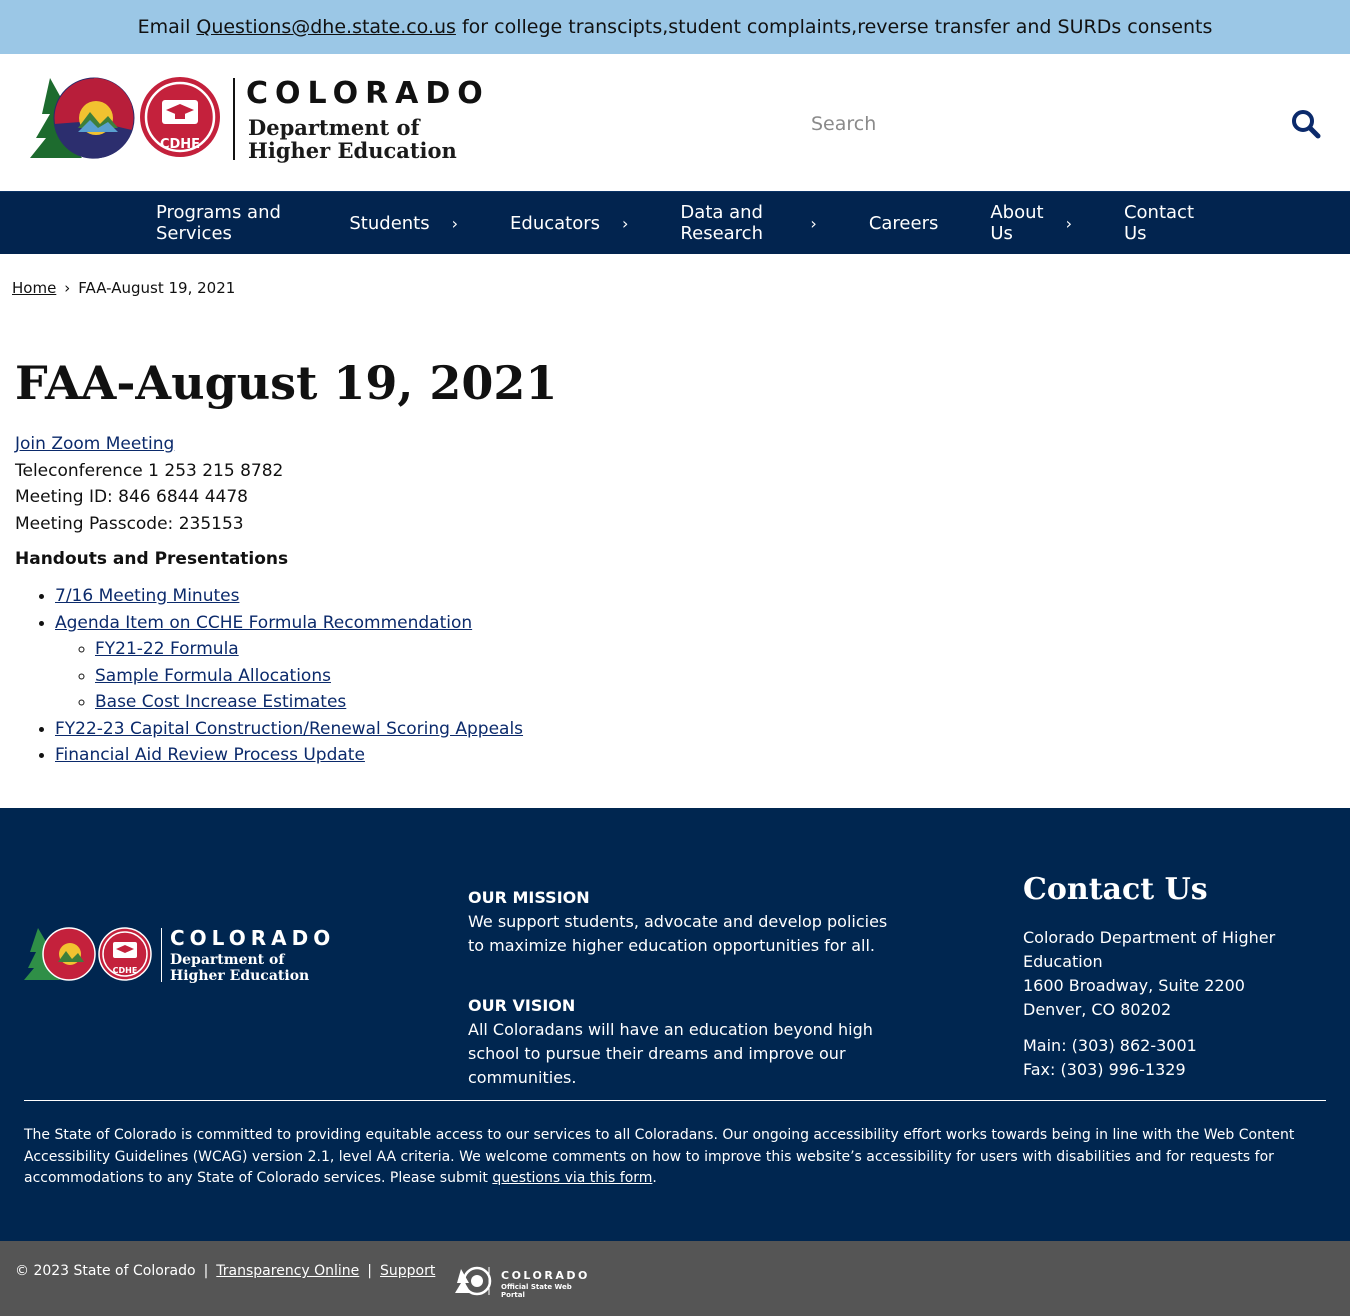 The image size is (1350, 1316). I want to click on portal-subtitle: Official State Web Portal, so click(536, 1291).